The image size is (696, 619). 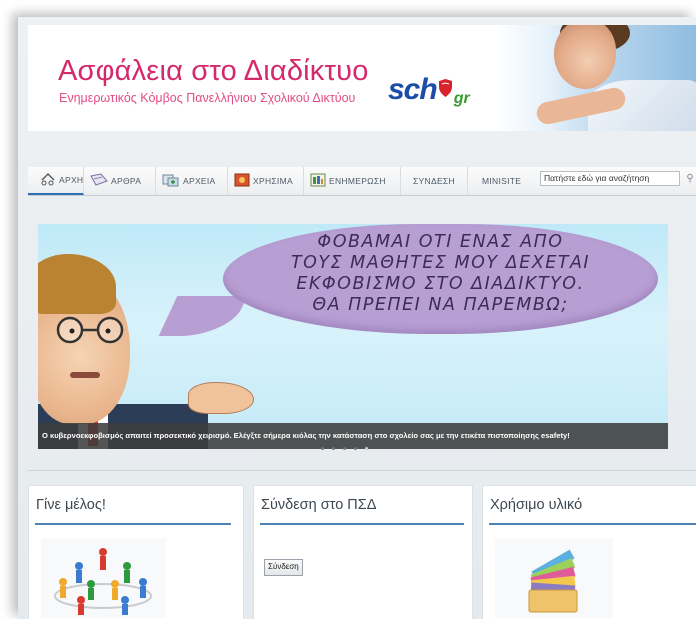 I want to click on tools-icon, so click(x=242, y=181).